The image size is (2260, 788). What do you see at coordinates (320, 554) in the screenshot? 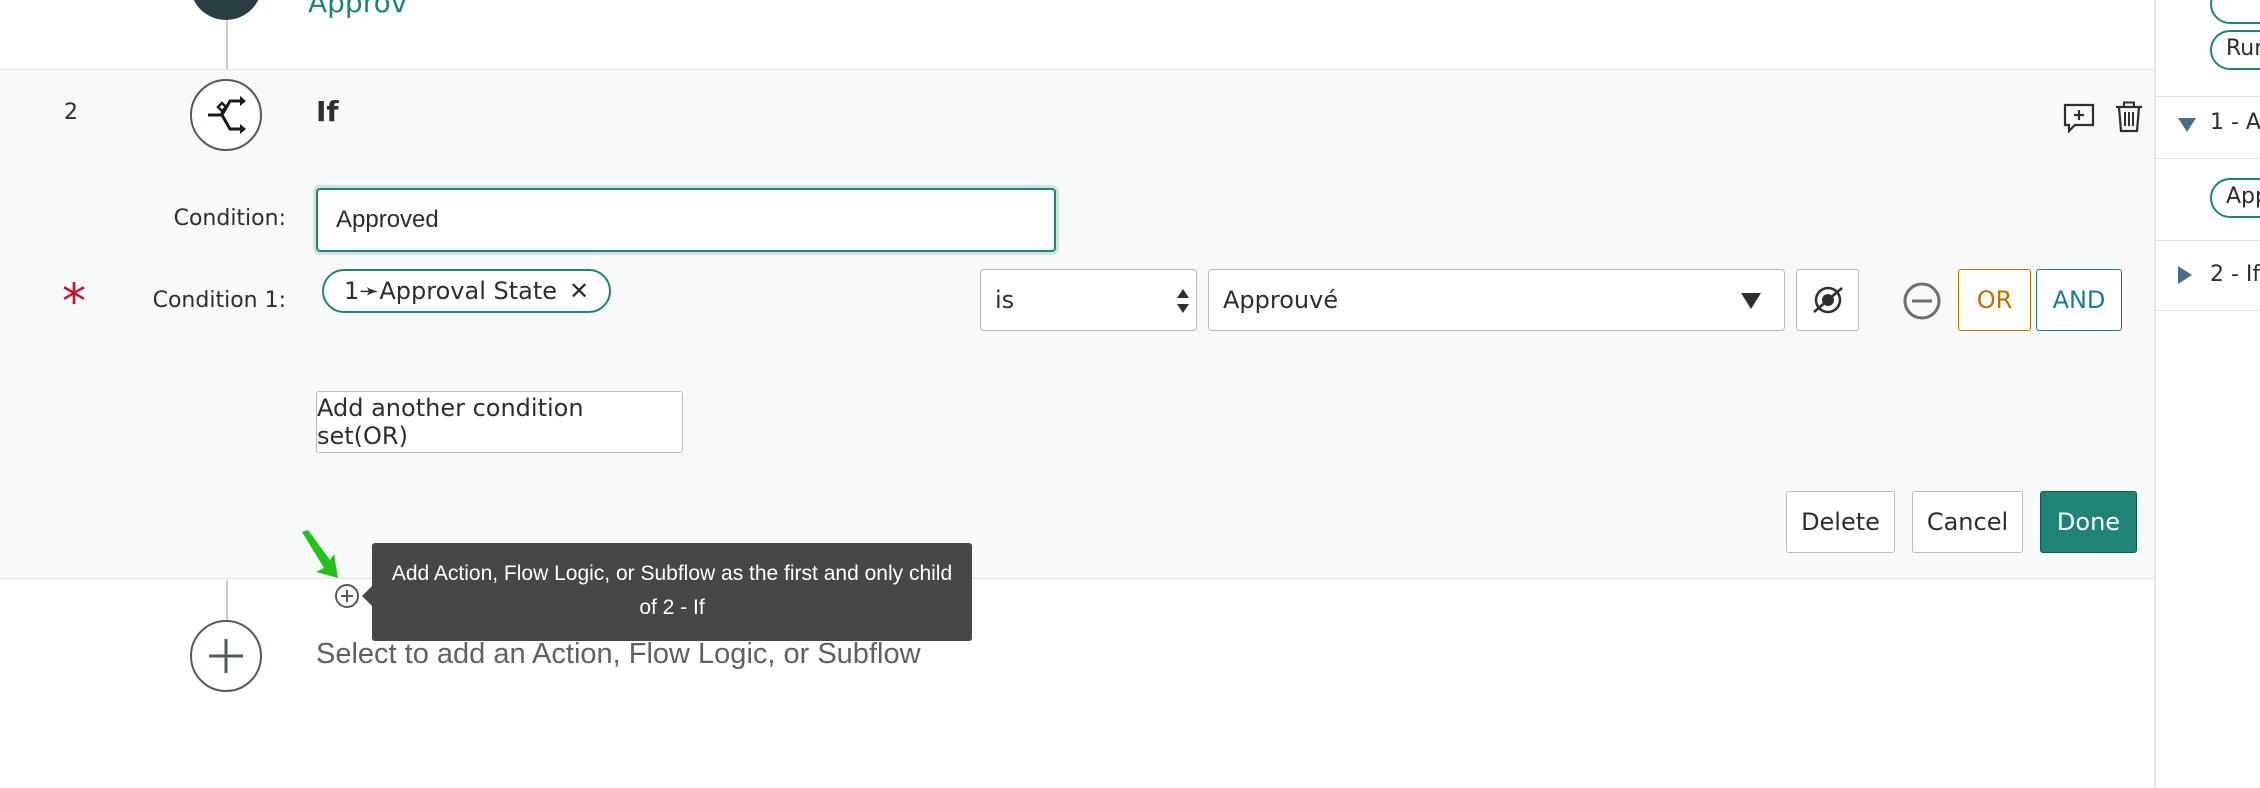
I see `green-arrow-icon` at bounding box center [320, 554].